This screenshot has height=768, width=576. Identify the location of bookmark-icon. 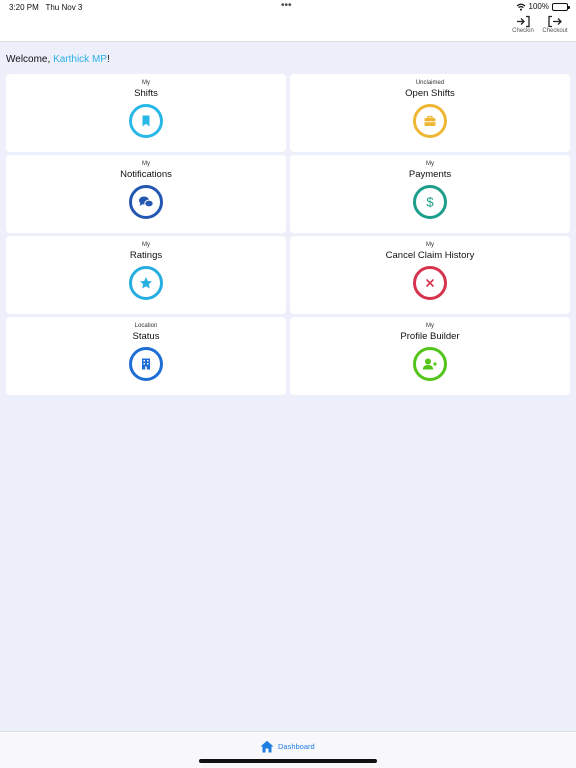
(146, 121).